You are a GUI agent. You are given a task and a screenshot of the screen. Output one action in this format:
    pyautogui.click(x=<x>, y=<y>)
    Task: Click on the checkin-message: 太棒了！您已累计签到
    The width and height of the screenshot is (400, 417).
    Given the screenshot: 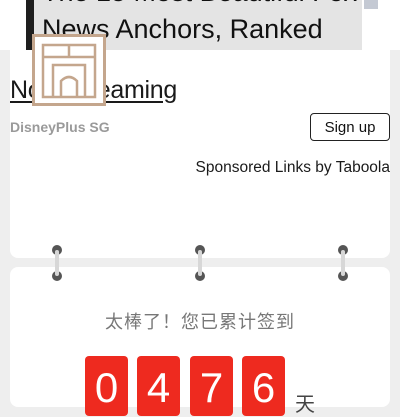 What is the action you would take?
    pyautogui.click(x=200, y=322)
    